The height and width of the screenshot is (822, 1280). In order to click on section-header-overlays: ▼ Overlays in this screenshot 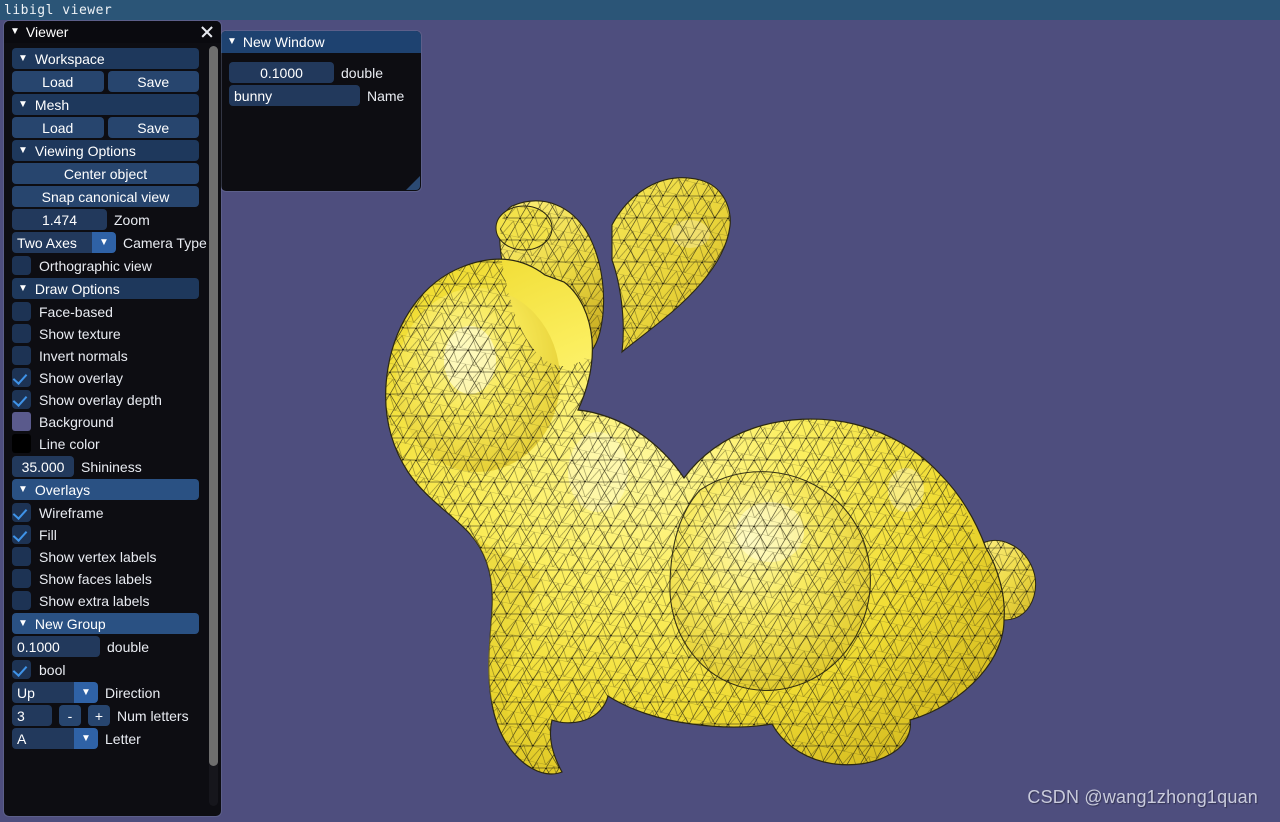, I will do `click(105, 489)`.